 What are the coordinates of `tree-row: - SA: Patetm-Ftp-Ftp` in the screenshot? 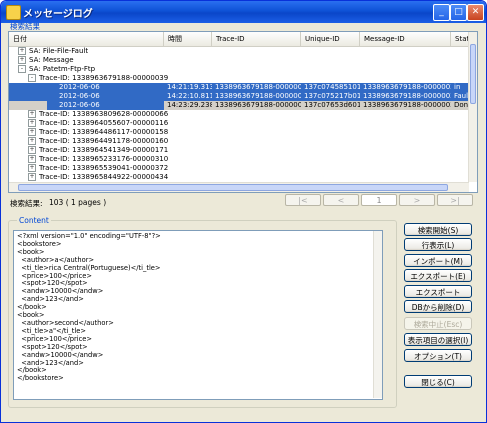 It's located at (239, 69).